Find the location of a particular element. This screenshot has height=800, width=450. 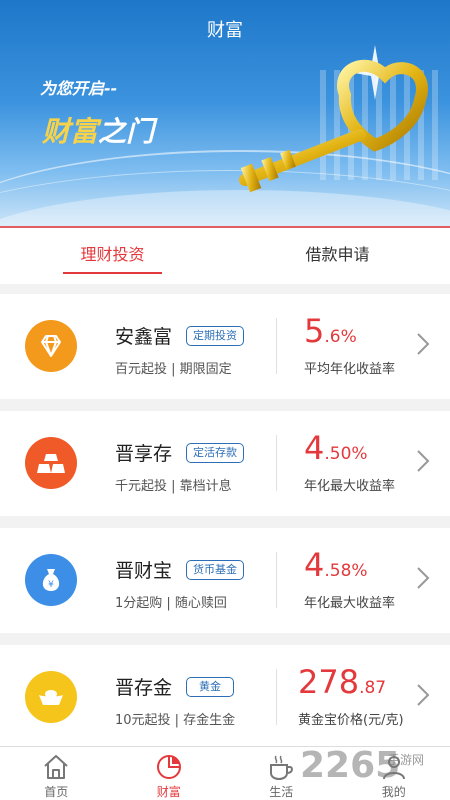

product-features: 1分起购 | 随心赎回 is located at coordinates (171, 603).